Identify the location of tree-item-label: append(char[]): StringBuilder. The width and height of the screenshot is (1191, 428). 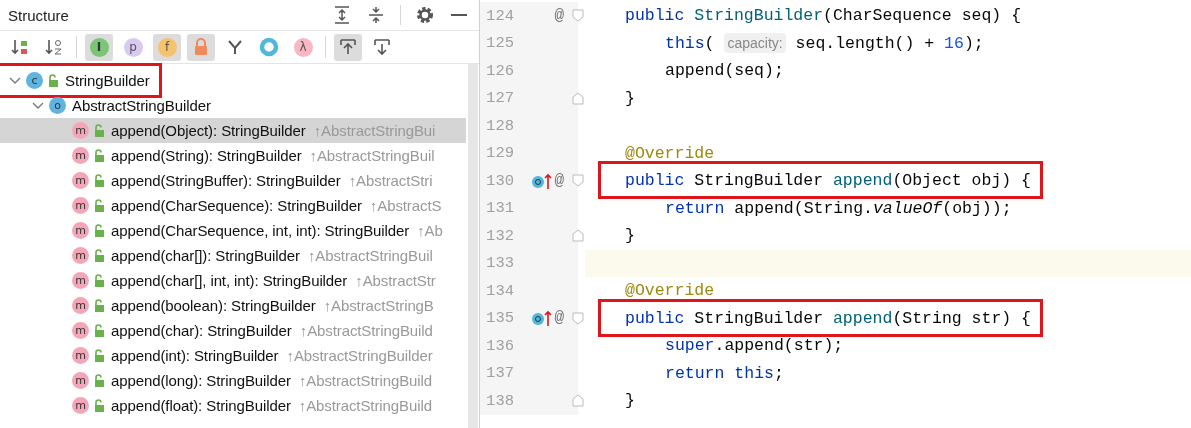
(205, 255).